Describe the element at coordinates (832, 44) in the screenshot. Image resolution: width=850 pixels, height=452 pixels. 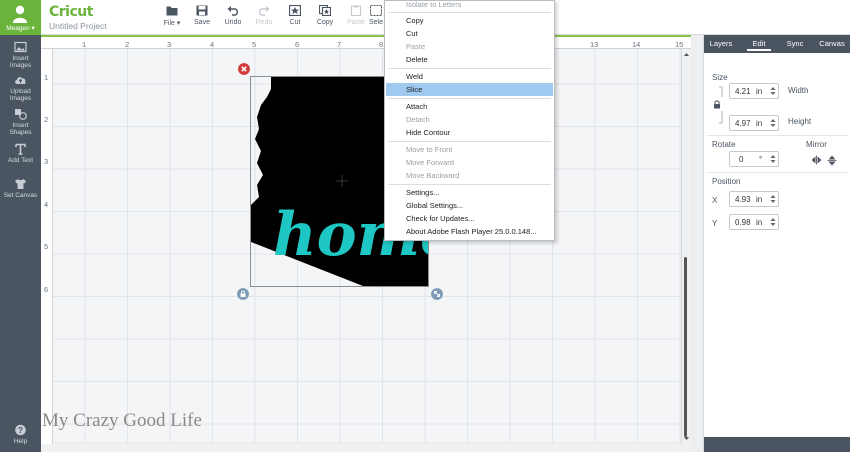
I see `tab-canvas: Canvas` at that location.